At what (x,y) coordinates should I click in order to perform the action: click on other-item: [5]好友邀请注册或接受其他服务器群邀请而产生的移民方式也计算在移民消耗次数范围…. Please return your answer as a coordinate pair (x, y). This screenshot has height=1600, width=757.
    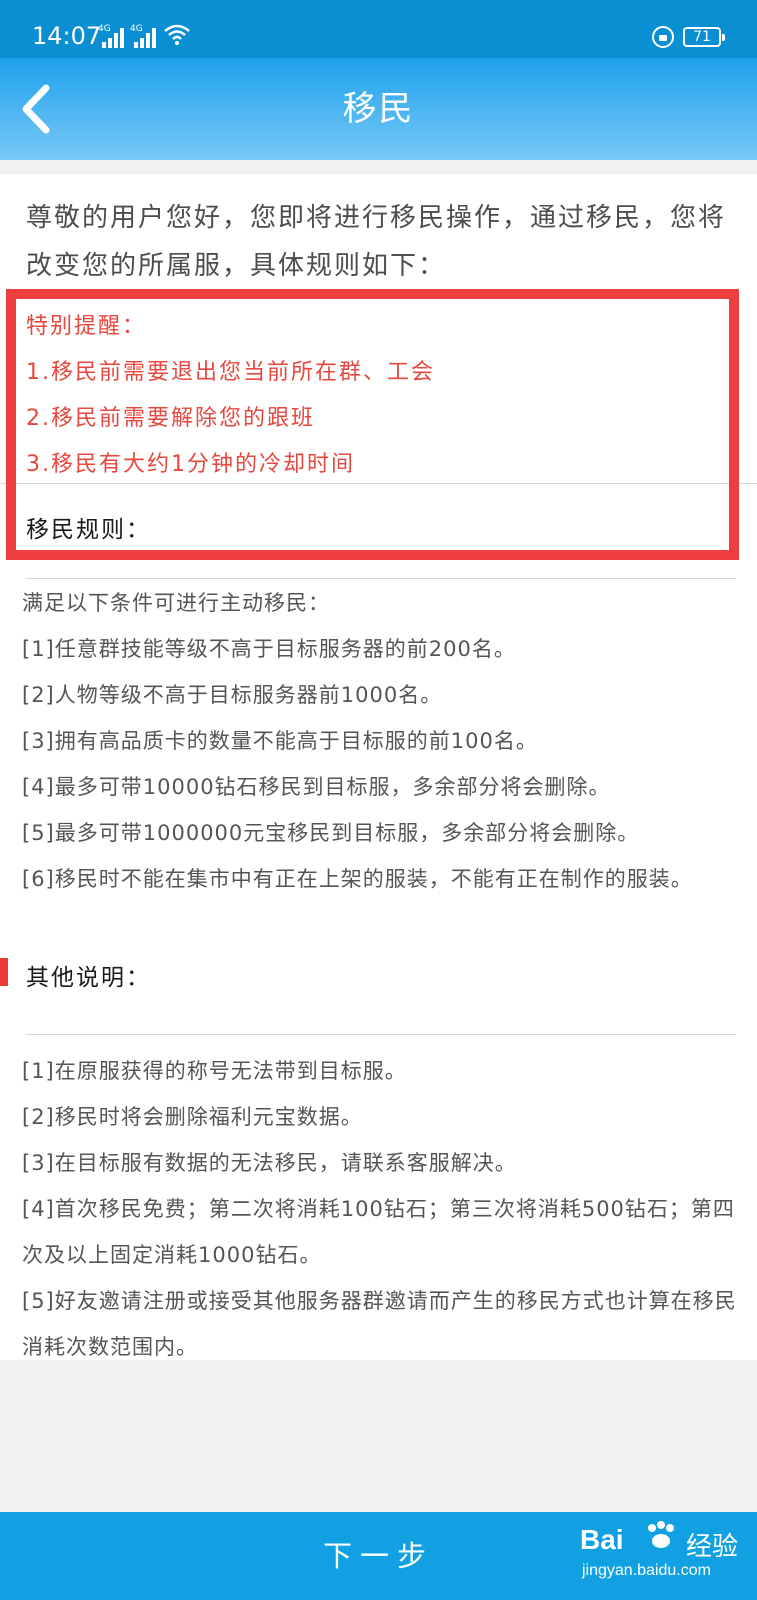
    Looking at the image, I should click on (379, 1324).